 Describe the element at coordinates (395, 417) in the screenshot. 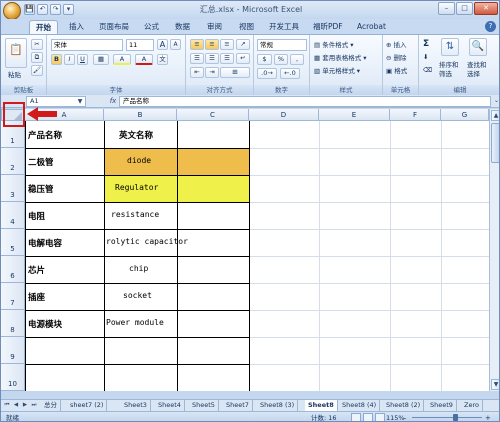

I see `zoom-level: 115%` at that location.